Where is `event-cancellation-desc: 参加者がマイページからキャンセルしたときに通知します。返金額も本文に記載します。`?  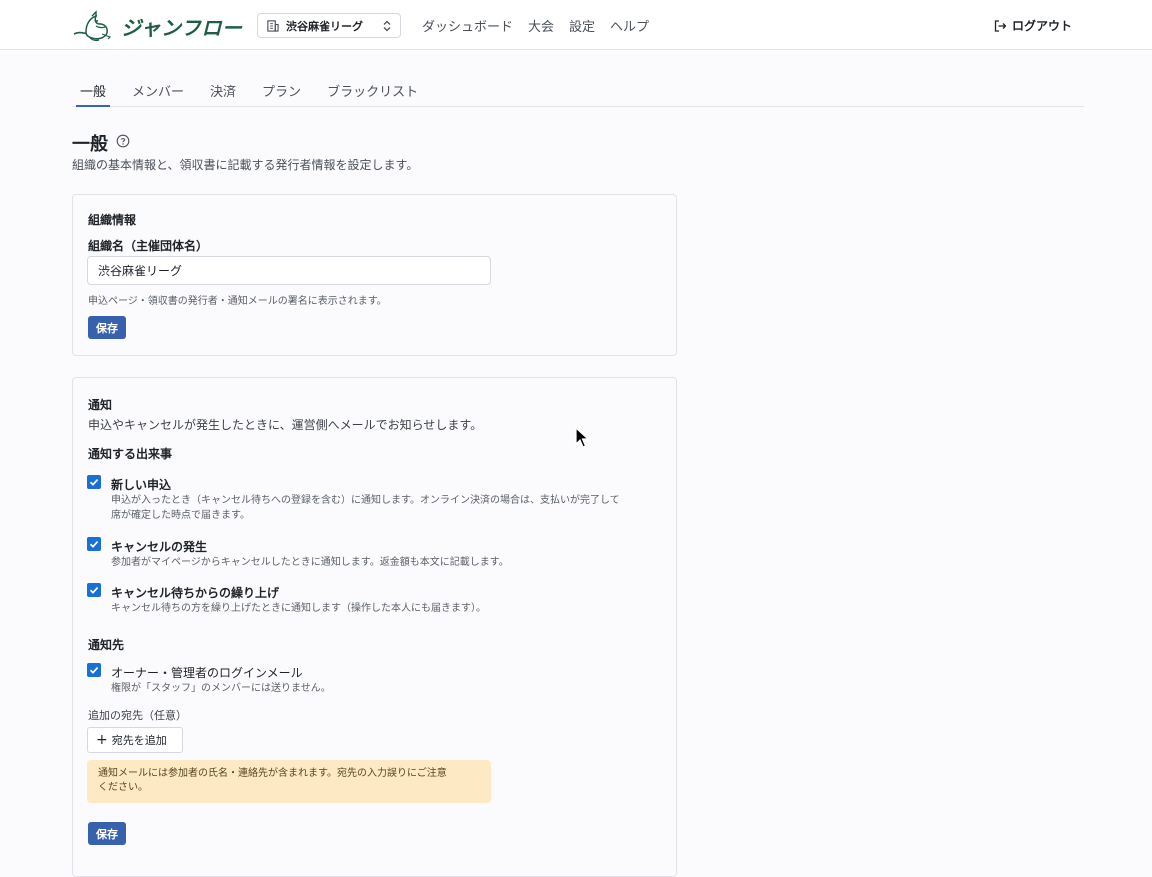
event-cancellation-desc: 参加者がマイページからキャンセルしたときに通知します。返金額も本文に記載します。 is located at coordinates (310, 562).